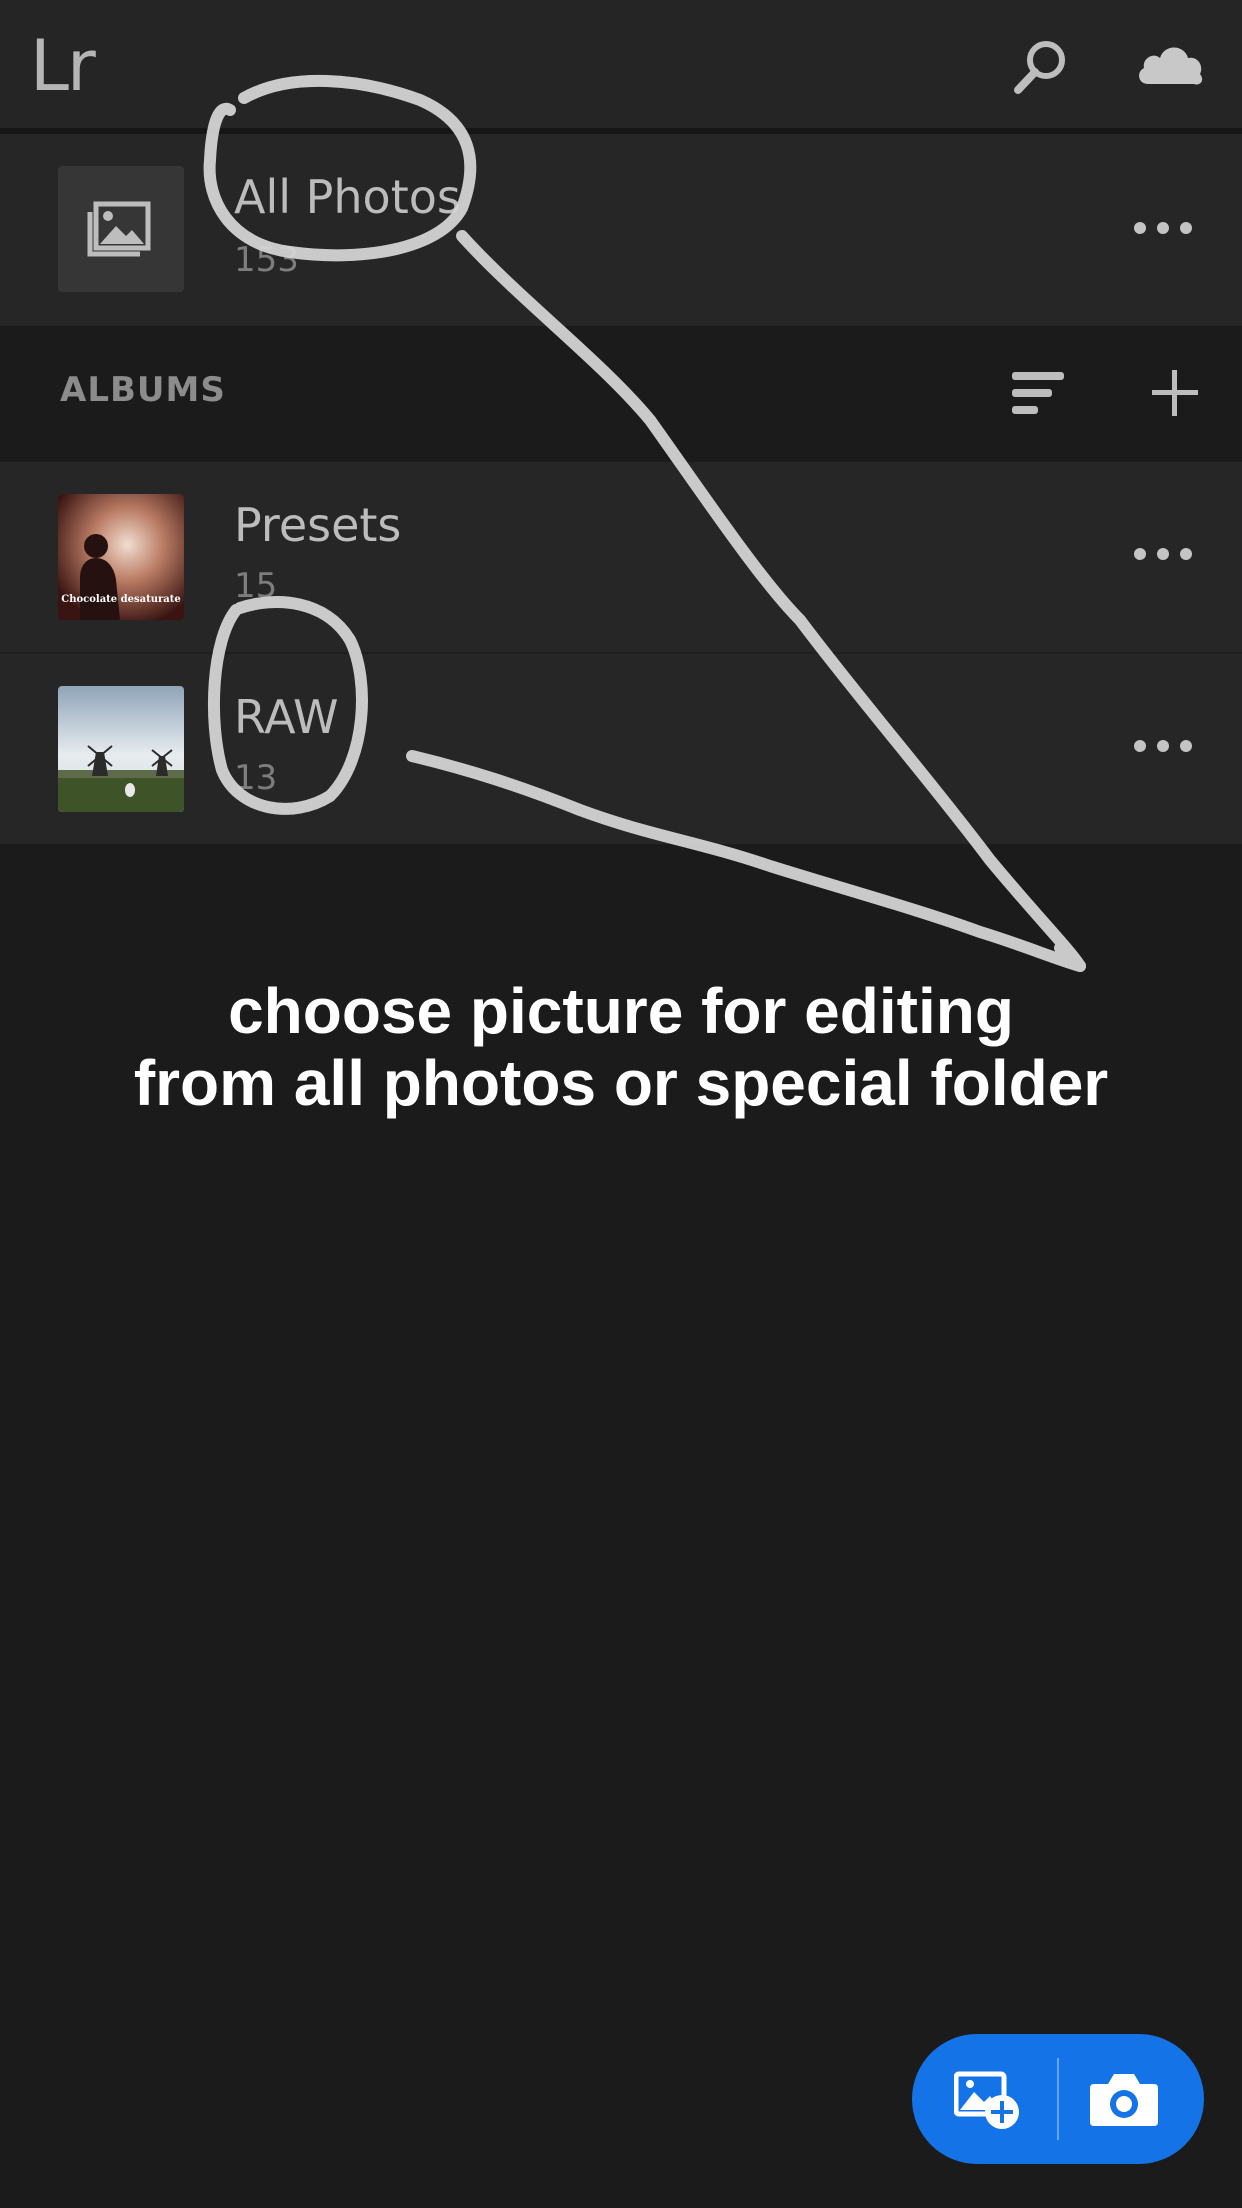 This screenshot has width=1242, height=2208. I want to click on plus-icon, so click(1175, 393).